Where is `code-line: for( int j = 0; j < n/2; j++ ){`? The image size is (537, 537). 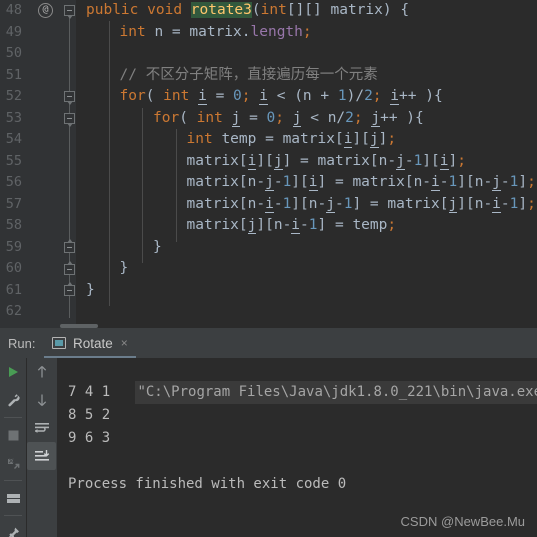
code-line: for( int j = 0; j < n/2; j++ ){ is located at coordinates (306, 119).